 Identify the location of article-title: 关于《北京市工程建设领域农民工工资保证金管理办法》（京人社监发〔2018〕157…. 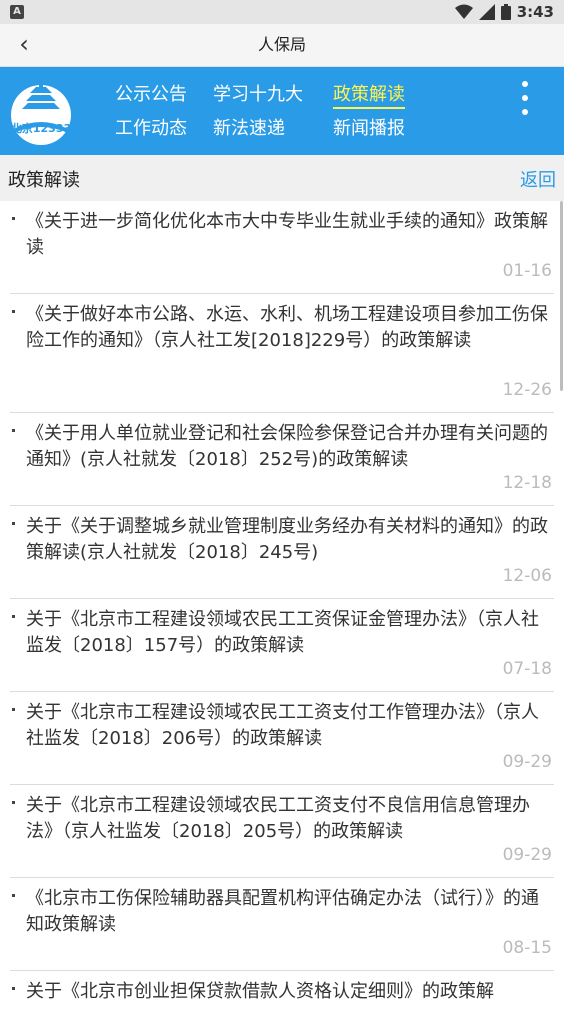
(282, 632).